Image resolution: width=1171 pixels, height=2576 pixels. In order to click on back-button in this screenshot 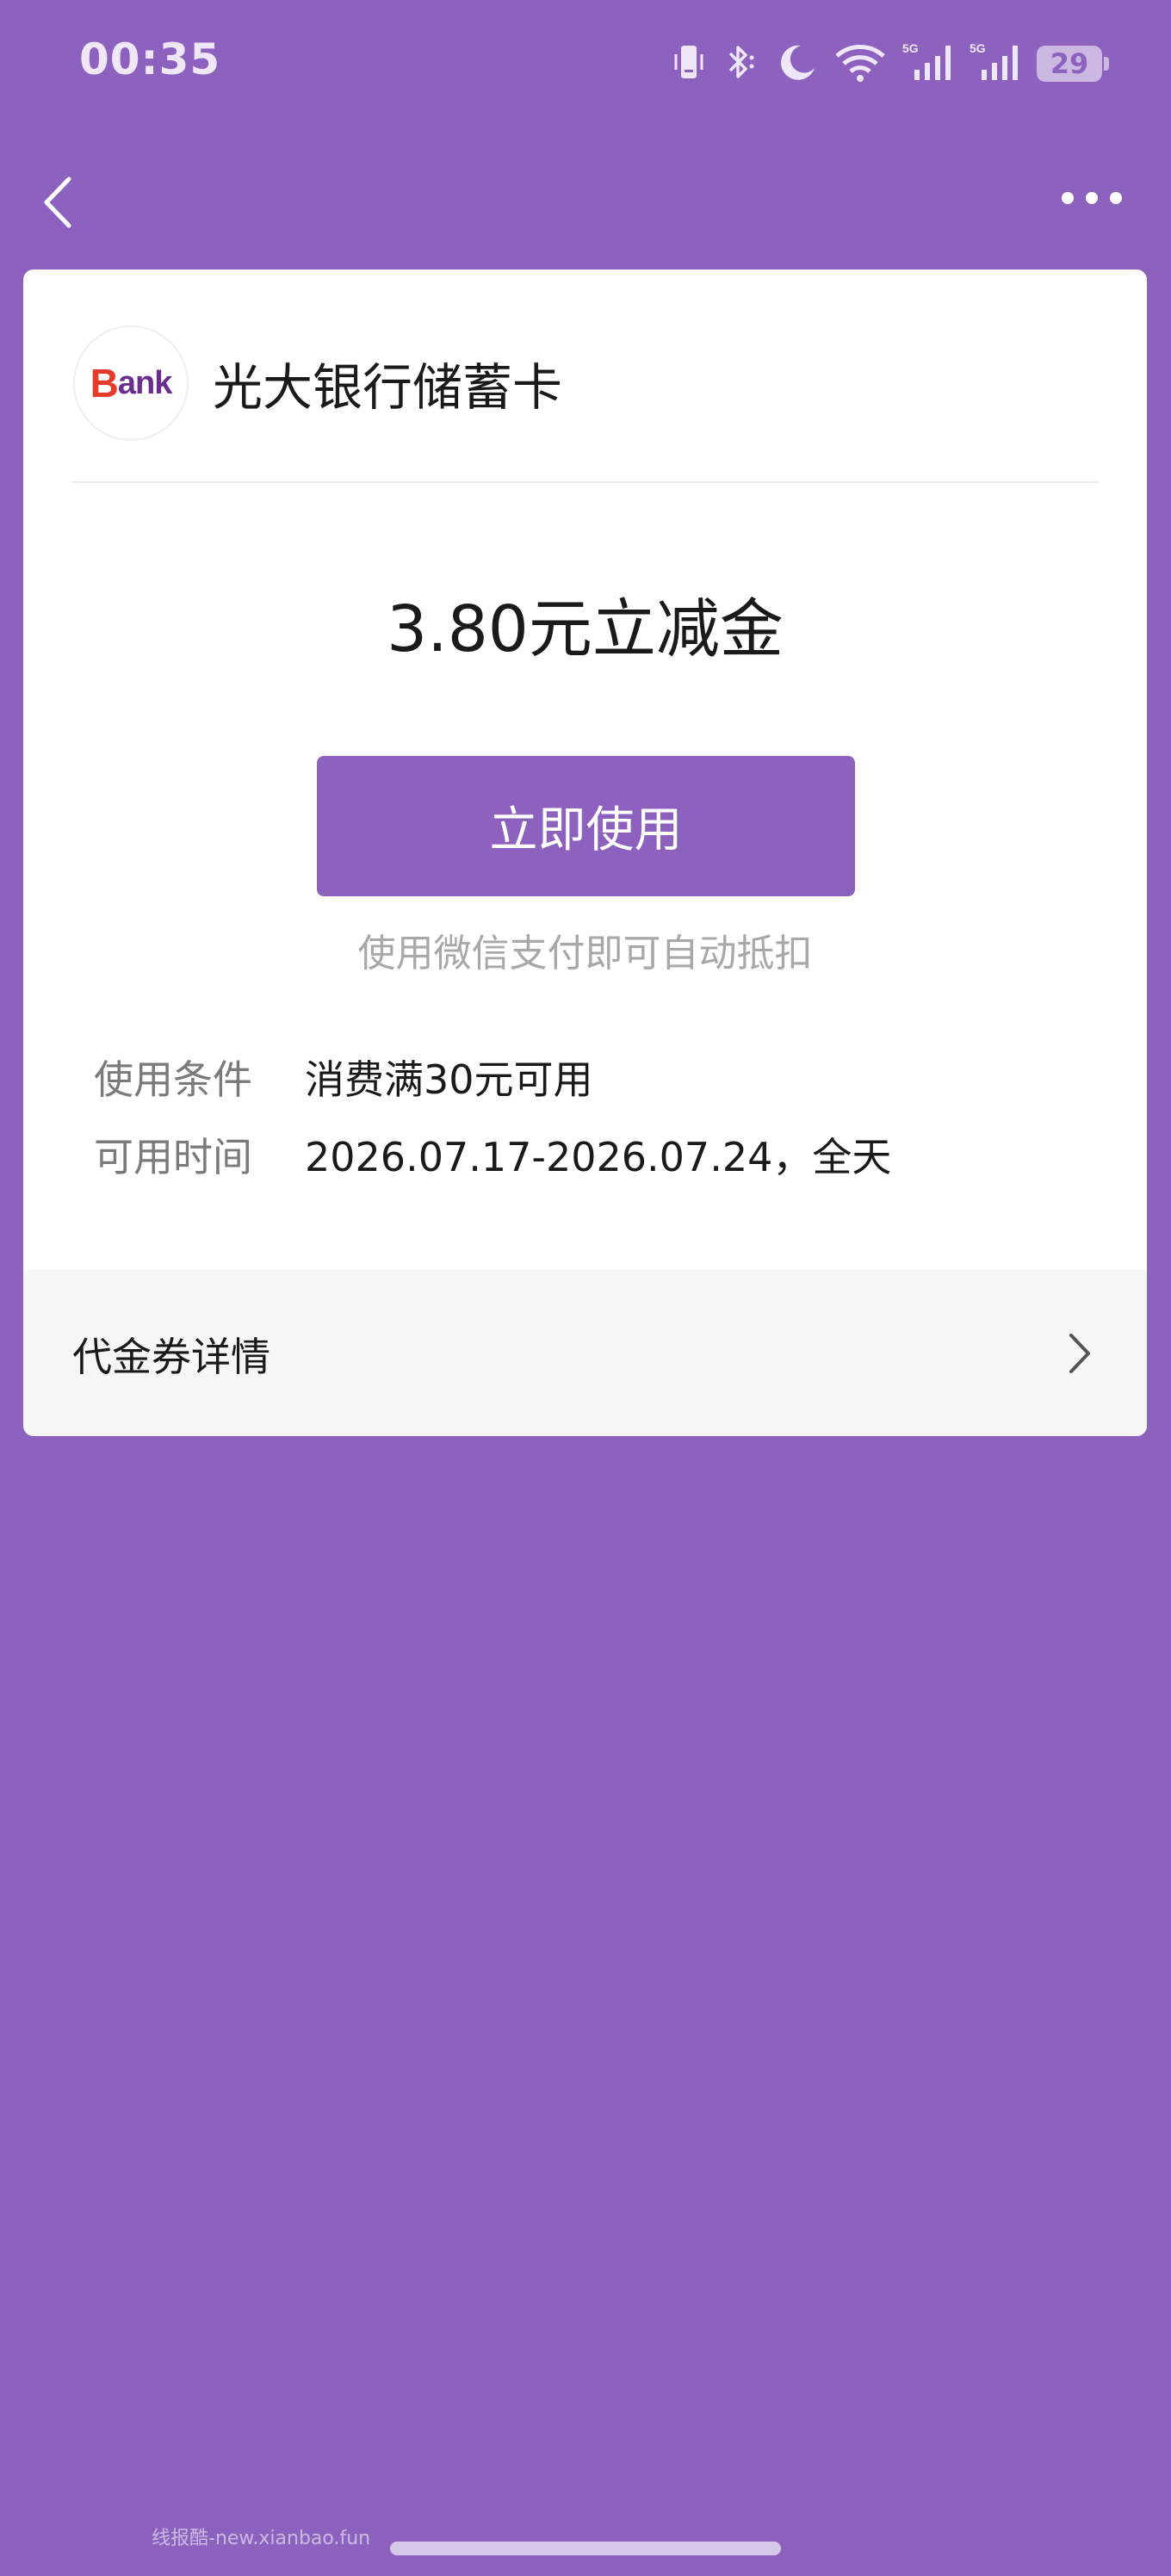, I will do `click(60, 202)`.